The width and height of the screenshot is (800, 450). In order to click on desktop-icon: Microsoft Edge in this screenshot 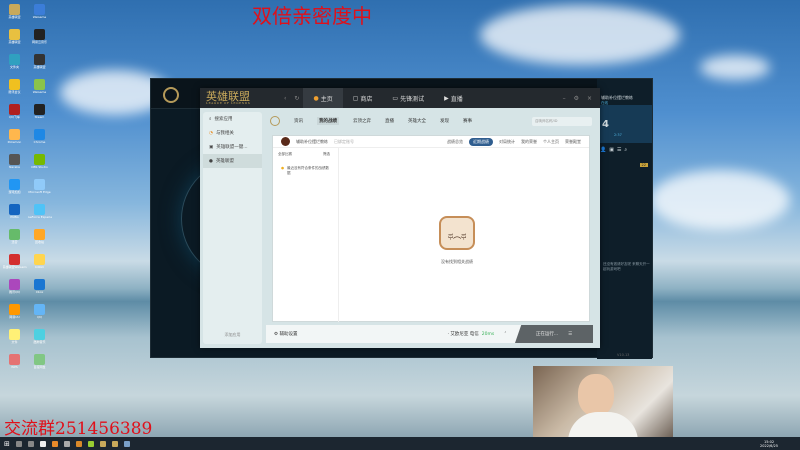, I will do `click(39, 189)`.